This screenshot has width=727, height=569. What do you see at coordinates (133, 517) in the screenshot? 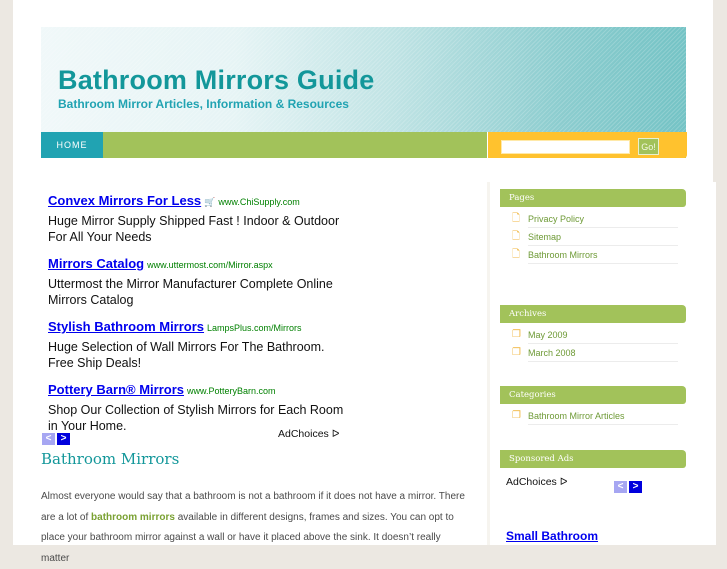
I see `post-inline-link: bathroom mirrors` at bounding box center [133, 517].